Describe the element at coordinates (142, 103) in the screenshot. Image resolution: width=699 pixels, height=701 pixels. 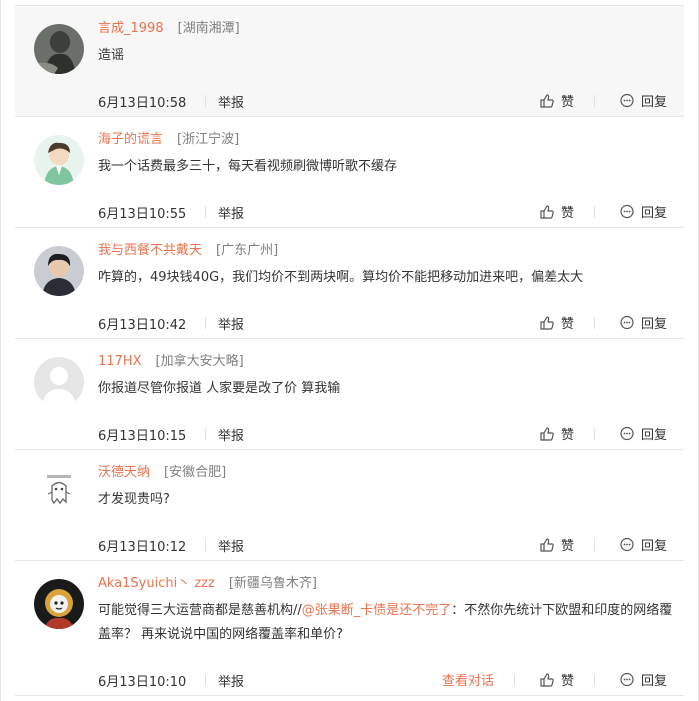
I see `timestamp: 6月13日10:58` at that location.